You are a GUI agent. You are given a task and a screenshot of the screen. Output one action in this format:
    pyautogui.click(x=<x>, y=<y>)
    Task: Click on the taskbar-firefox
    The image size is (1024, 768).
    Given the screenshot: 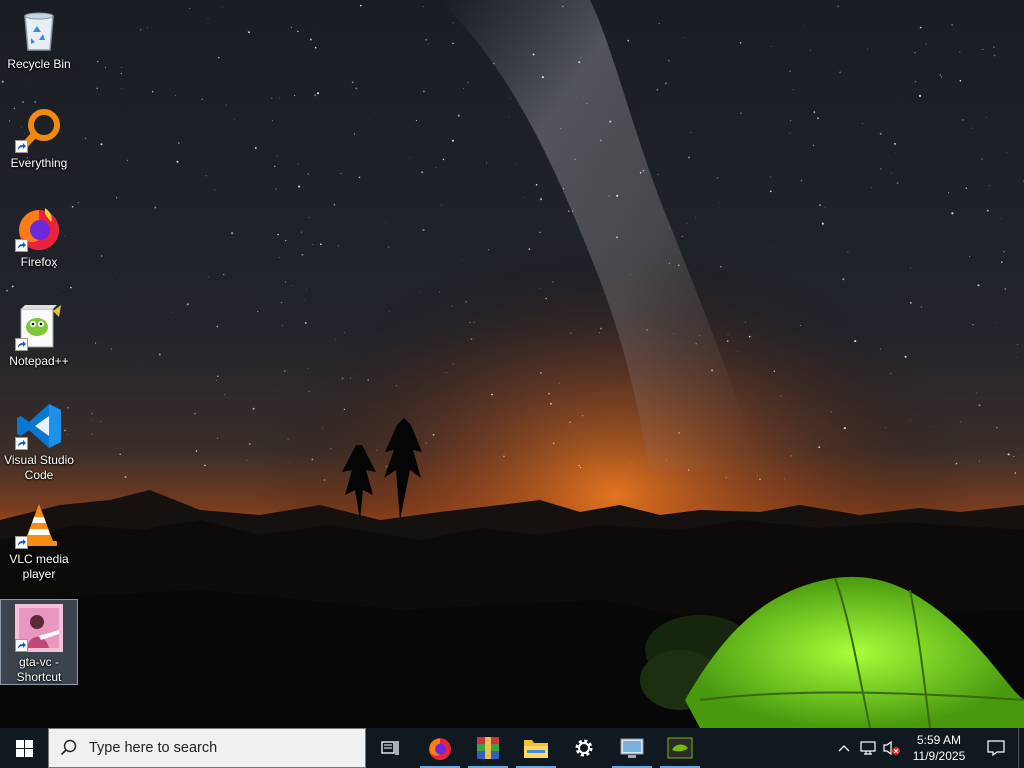 What is the action you would take?
    pyautogui.click(x=440, y=748)
    